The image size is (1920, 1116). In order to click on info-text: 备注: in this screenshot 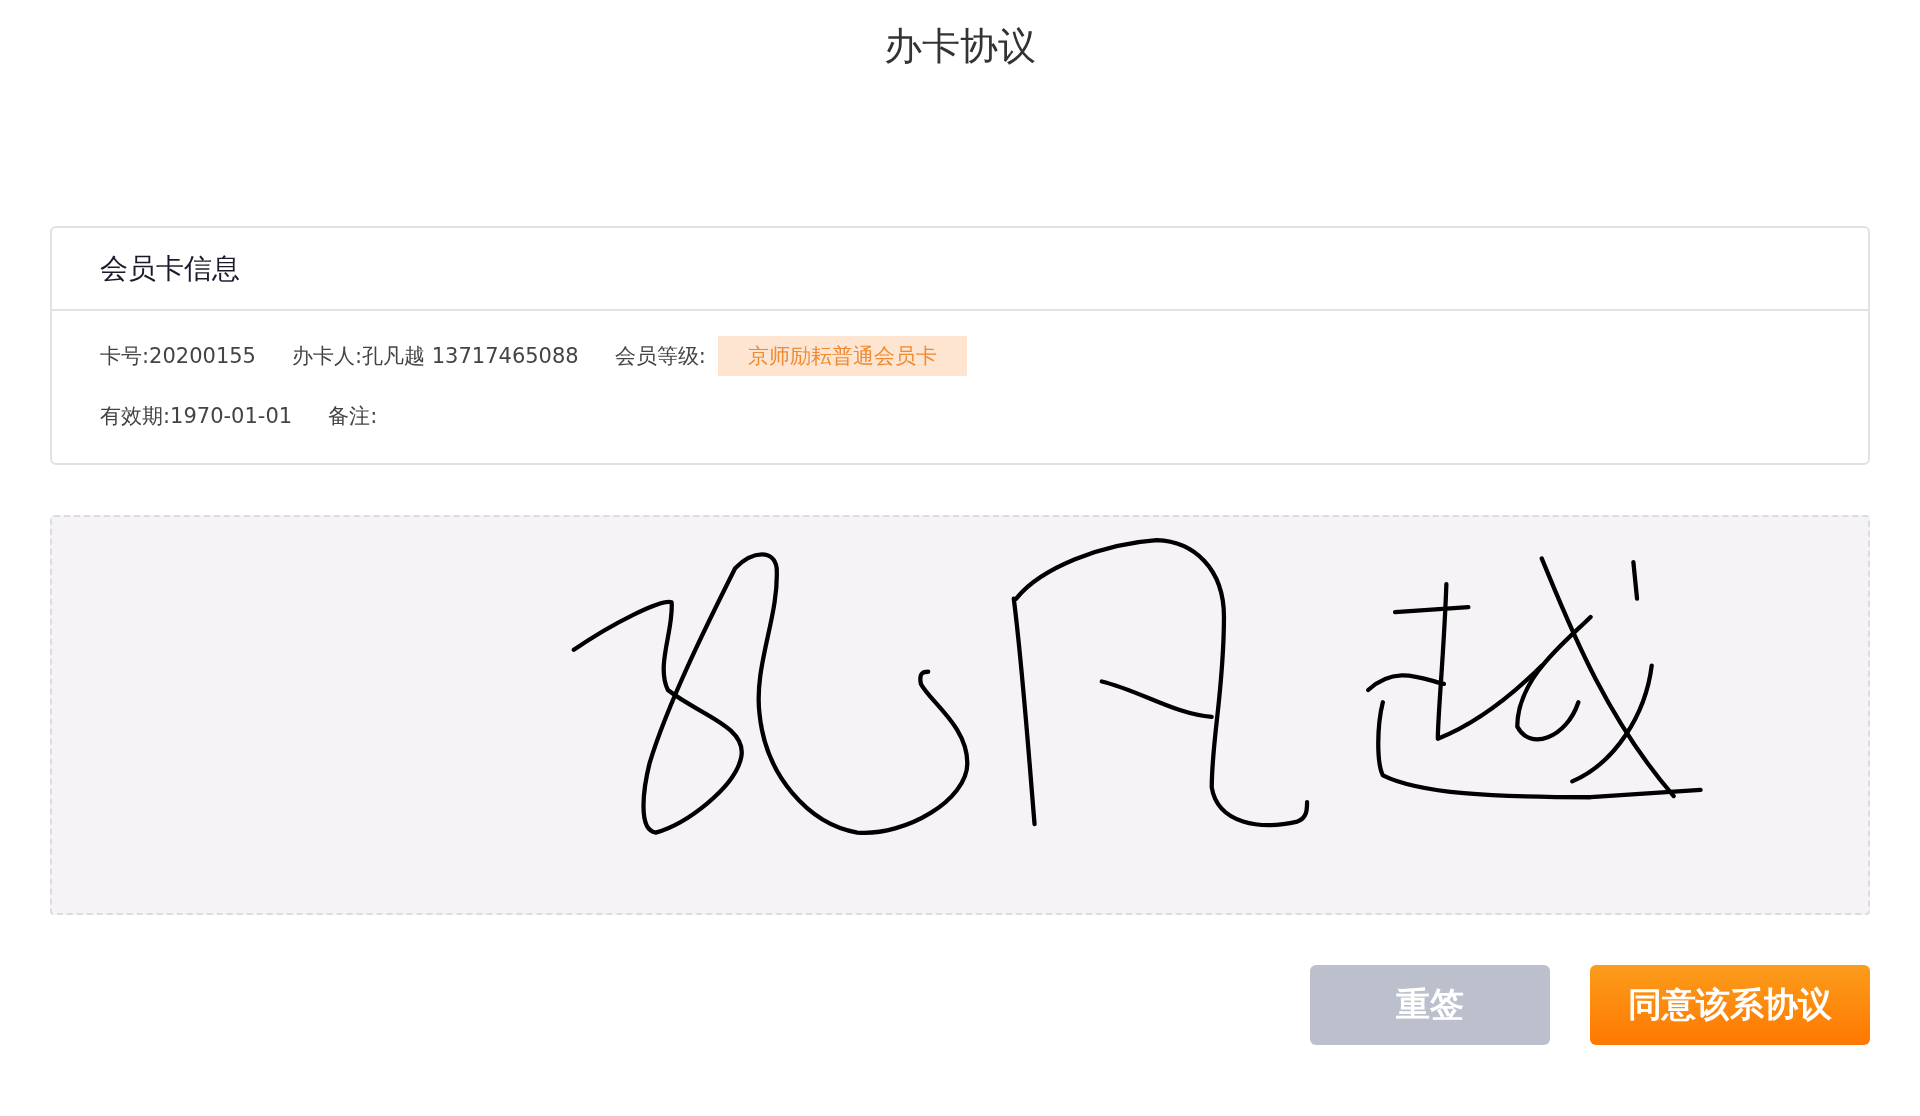, I will do `click(353, 416)`.